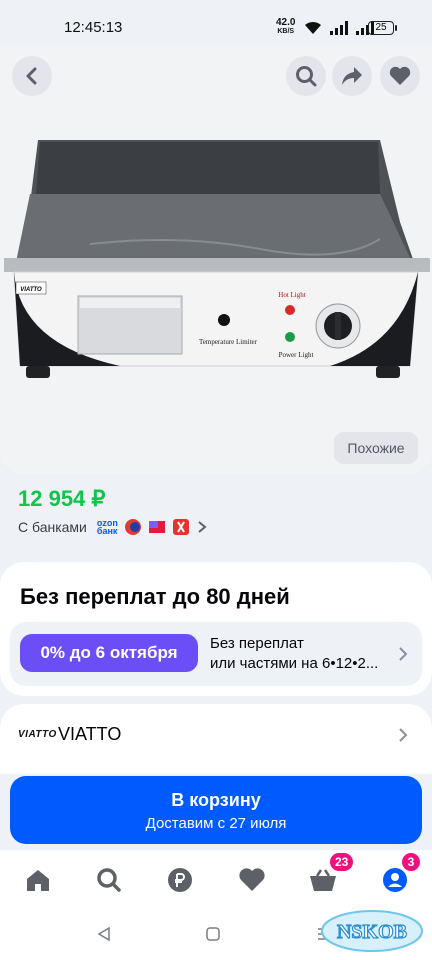  I want to click on nav-home, so click(38, 880).